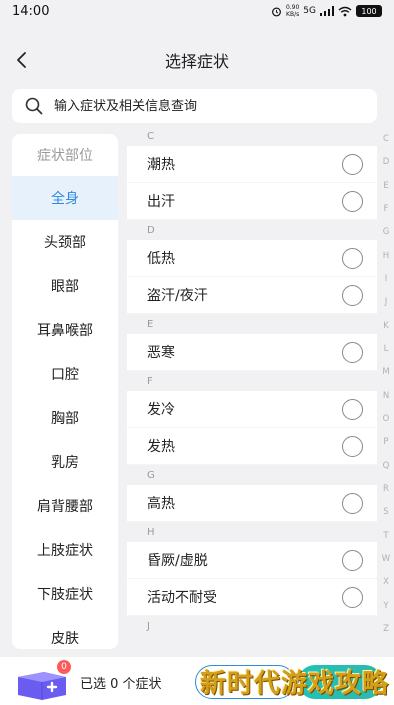 This screenshot has width=394, height=705. What do you see at coordinates (252, 446) in the screenshot?
I see `symptom-row: 发热` at bounding box center [252, 446].